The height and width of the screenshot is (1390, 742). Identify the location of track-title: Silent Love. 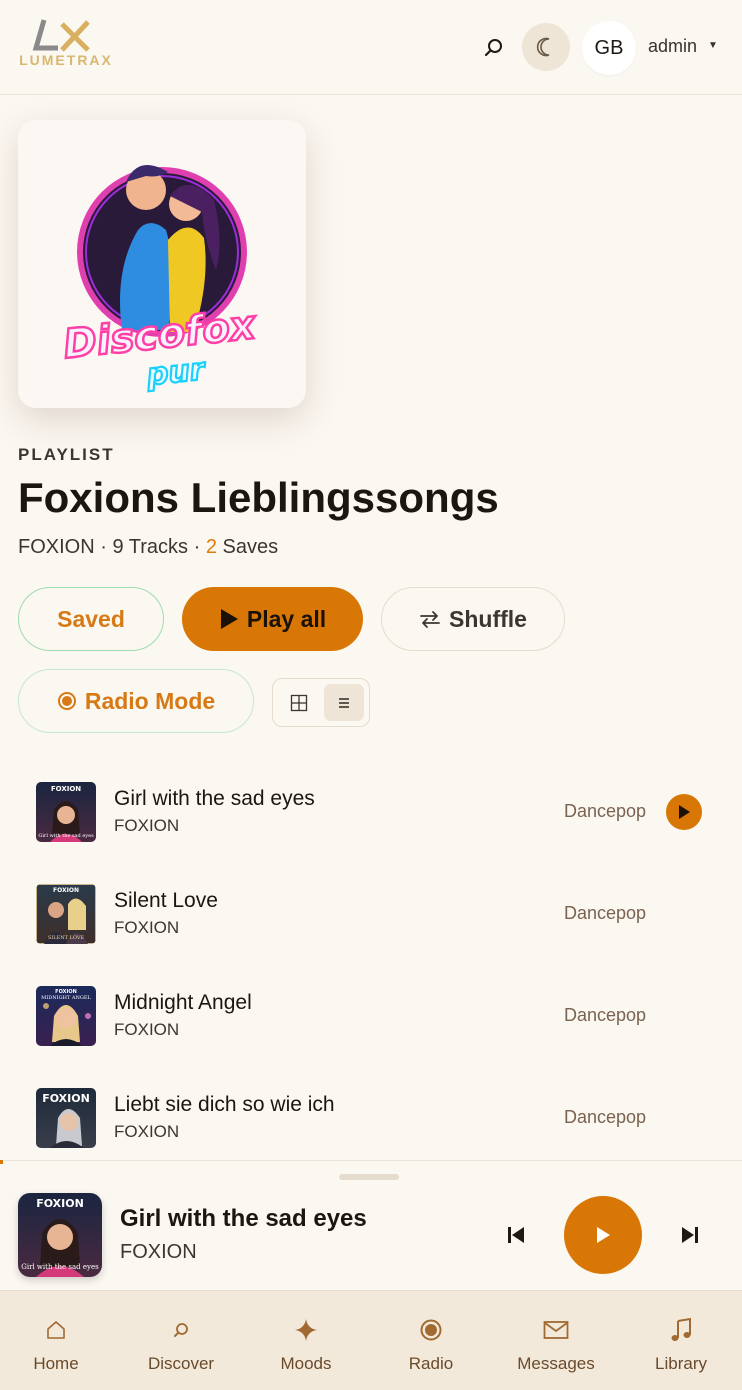
(166, 901).